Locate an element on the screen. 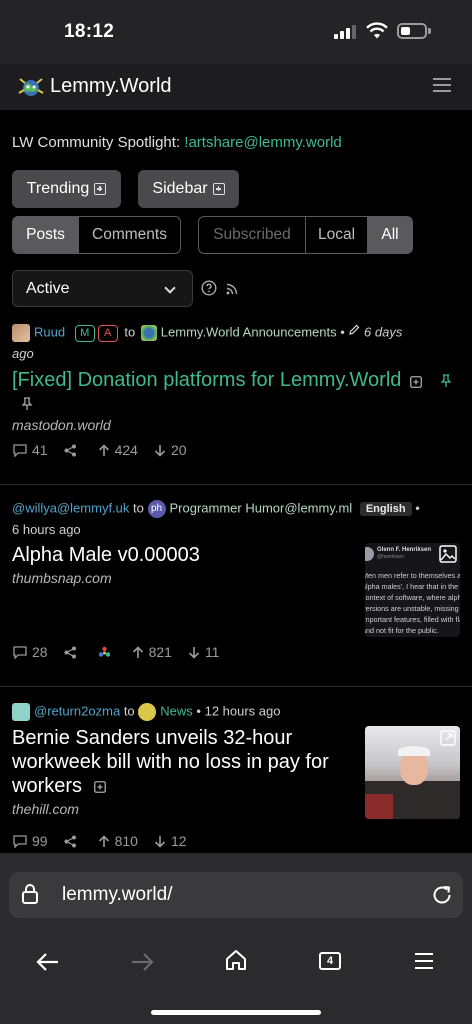 This screenshot has height=1024, width=472. tab-local: Local is located at coordinates (337, 235).